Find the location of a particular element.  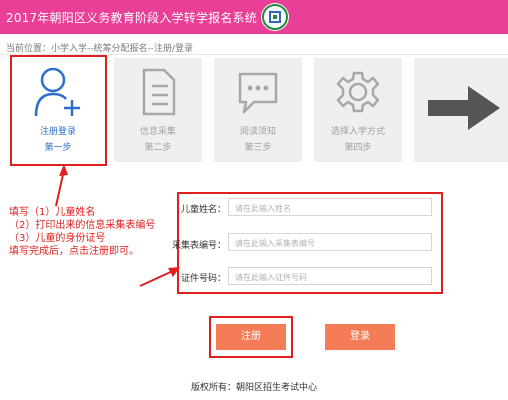

login-button: 登录 is located at coordinates (360, 337).